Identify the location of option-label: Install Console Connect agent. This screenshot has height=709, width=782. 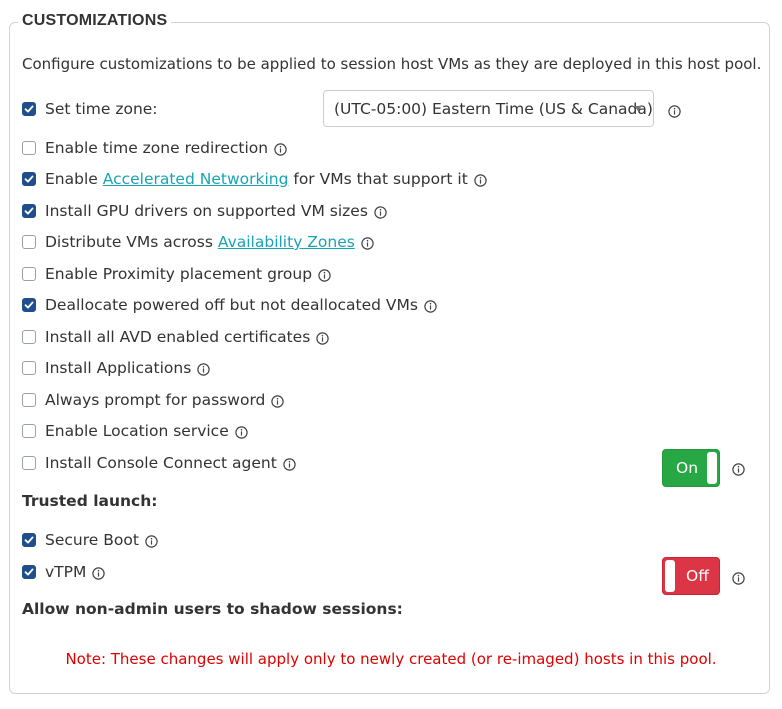
(161, 463).